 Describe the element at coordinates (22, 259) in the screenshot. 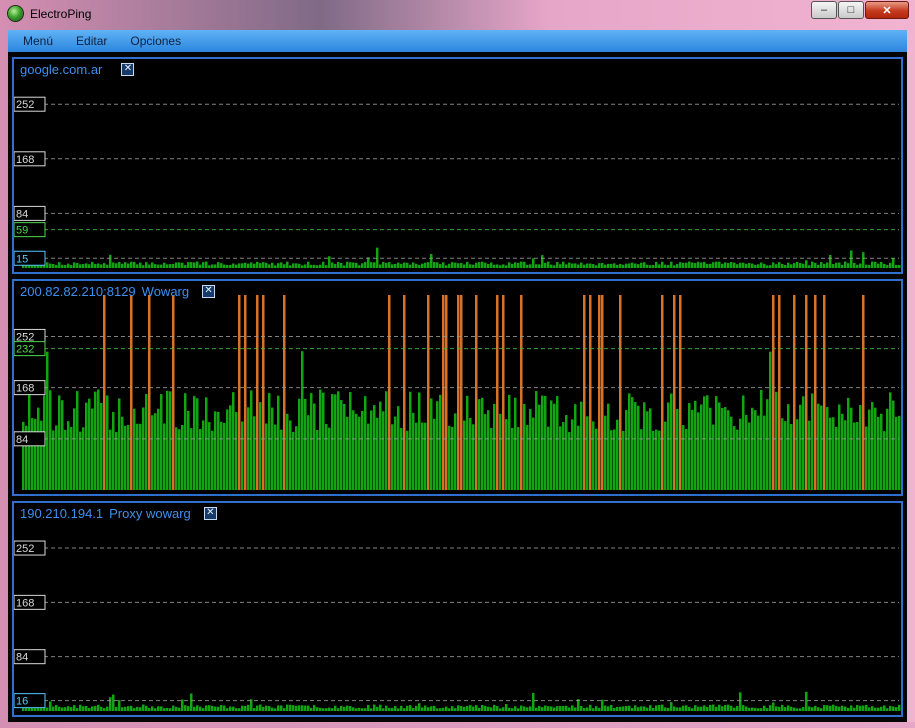

I see `tick-label: 15` at that location.